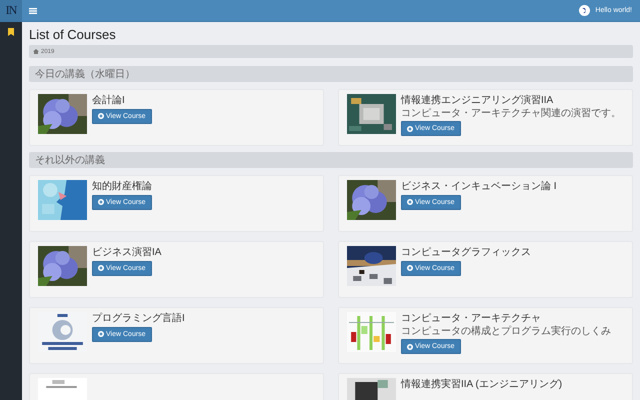 This screenshot has height=400, width=640. Describe the element at coordinates (331, 74) in the screenshot. I see `section-heading: 今日の講義（水曜日）` at that location.